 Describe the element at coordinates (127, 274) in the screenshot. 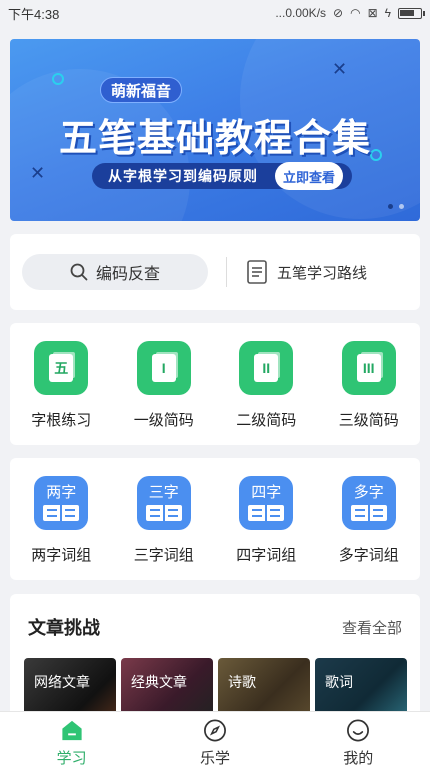

I see `search-placeholder: 编码反查` at that location.